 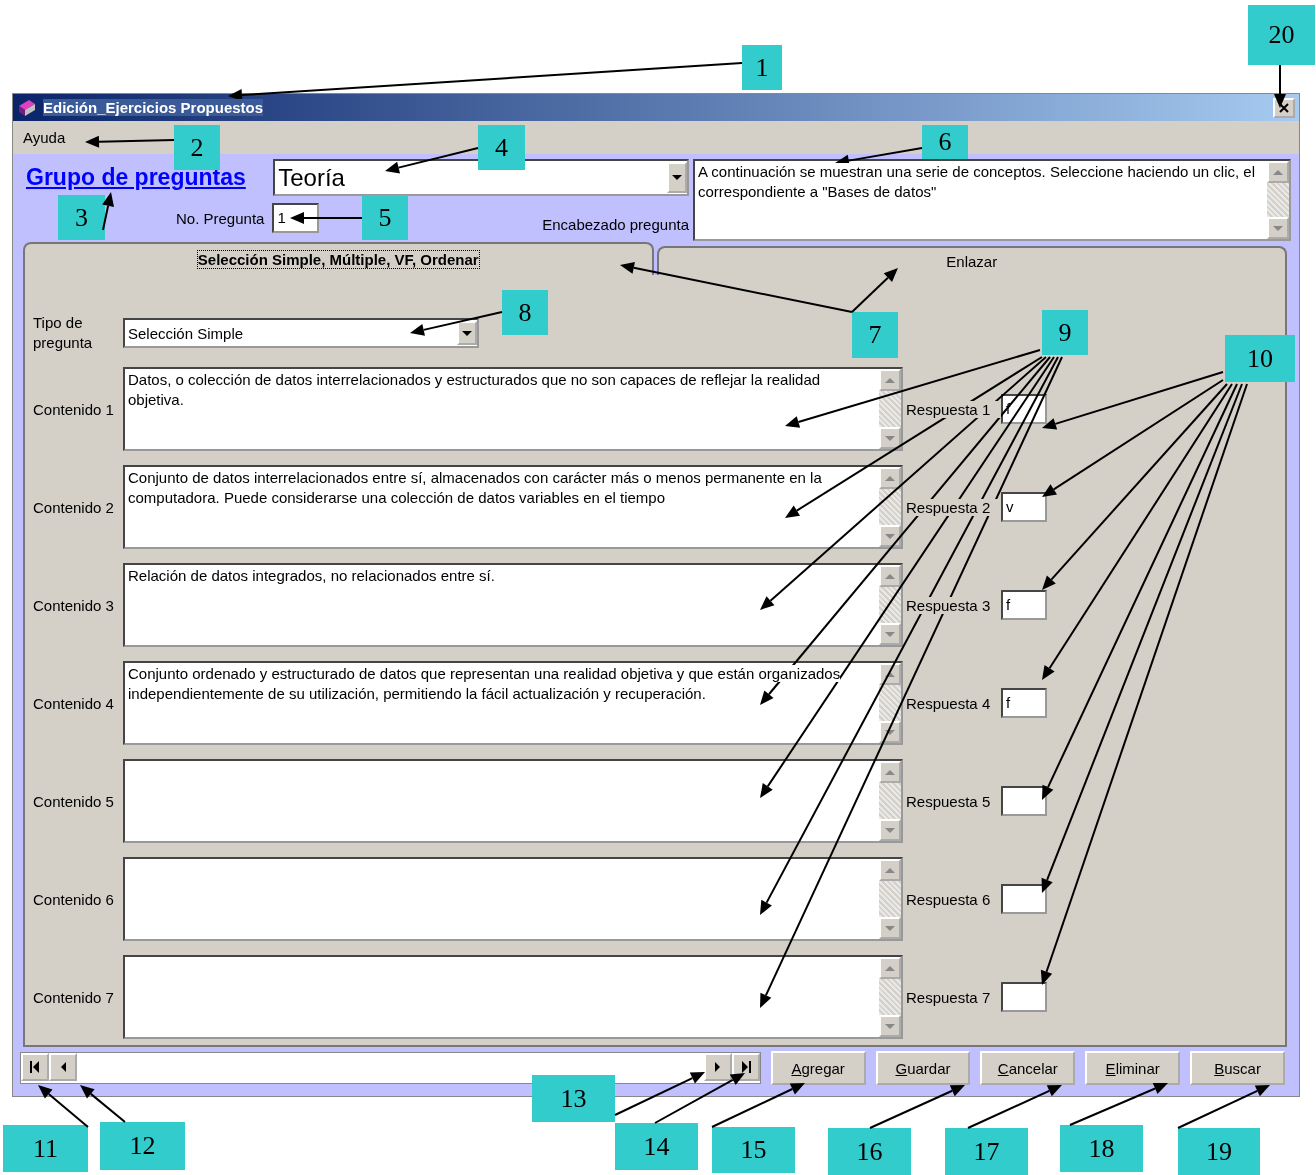 What do you see at coordinates (513, 605) in the screenshot?
I see `content-field: Relación de datos integrados, no relacionados entre sí.` at bounding box center [513, 605].